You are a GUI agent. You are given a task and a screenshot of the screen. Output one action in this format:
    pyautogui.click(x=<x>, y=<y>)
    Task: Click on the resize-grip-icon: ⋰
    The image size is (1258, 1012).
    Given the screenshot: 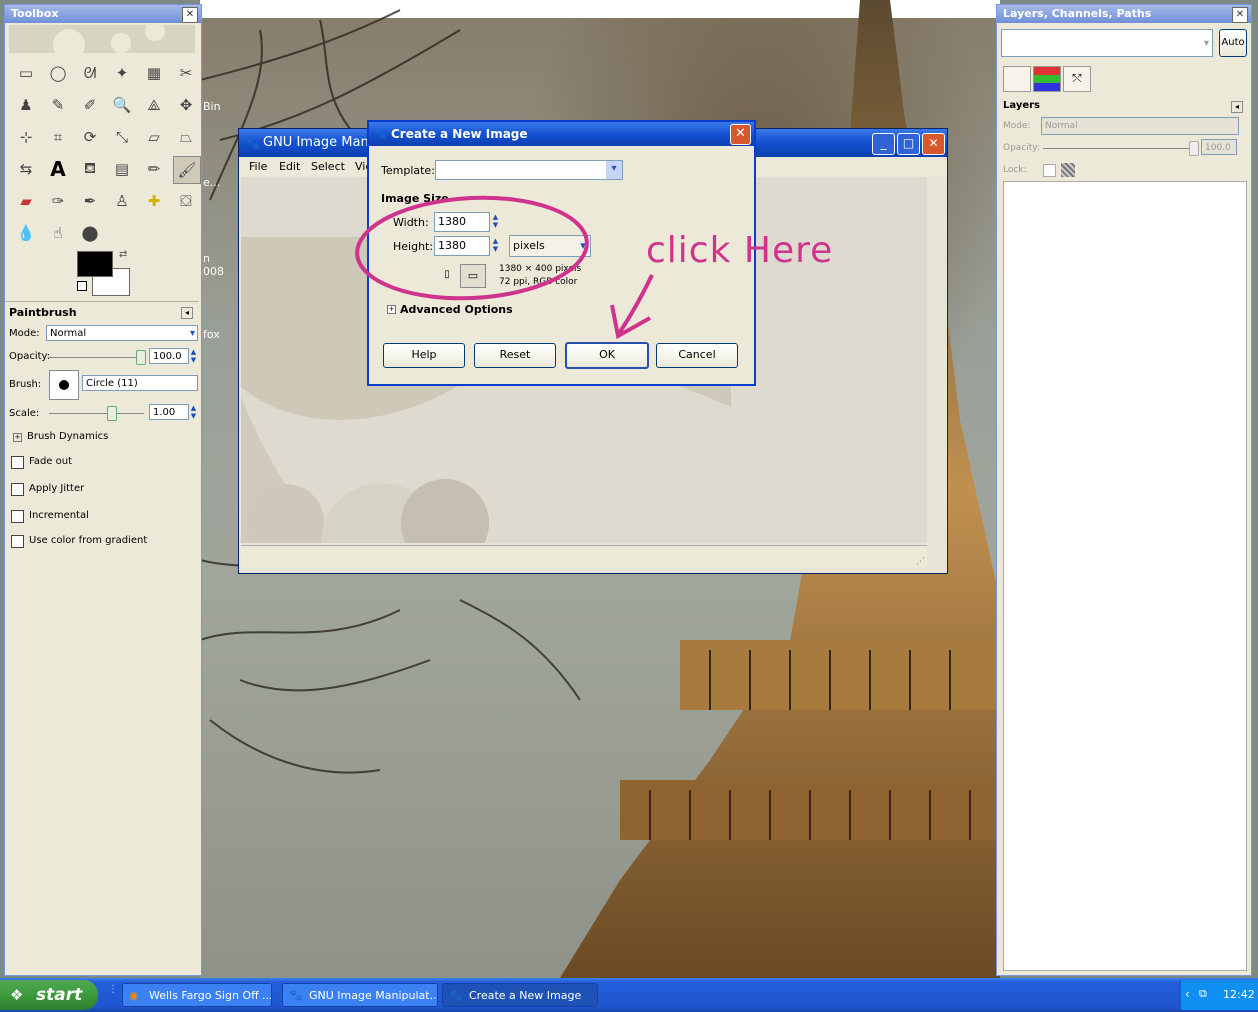 What is the action you would take?
    pyautogui.click(x=920, y=562)
    